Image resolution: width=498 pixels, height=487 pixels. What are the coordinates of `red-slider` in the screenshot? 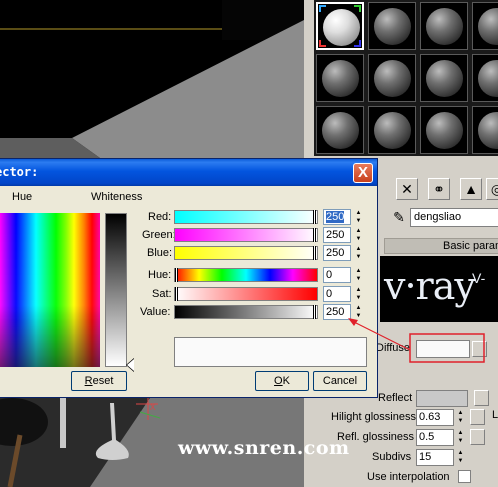 It's located at (246, 217).